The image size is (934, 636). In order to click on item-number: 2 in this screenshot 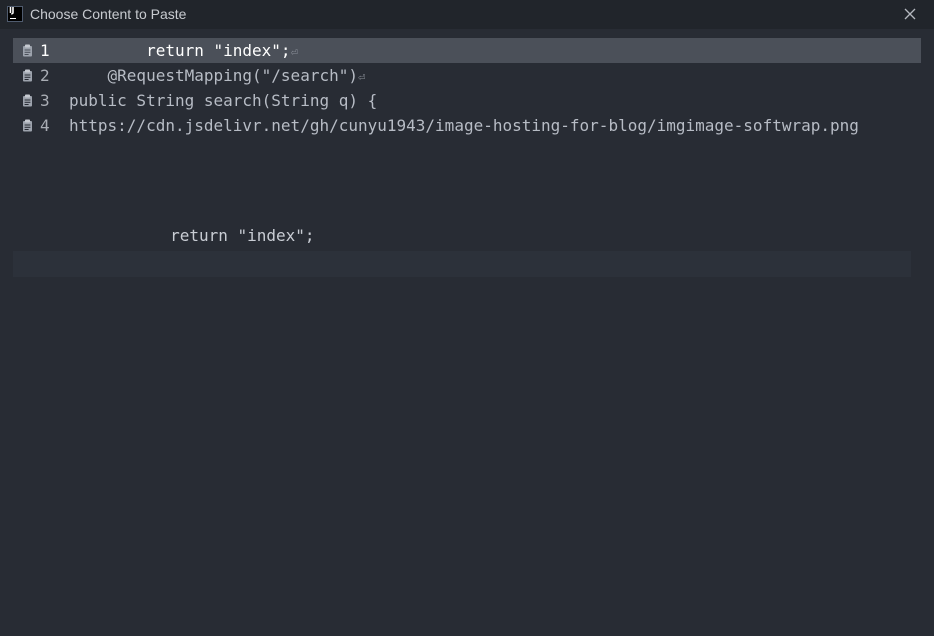, I will do `click(45, 75)`.